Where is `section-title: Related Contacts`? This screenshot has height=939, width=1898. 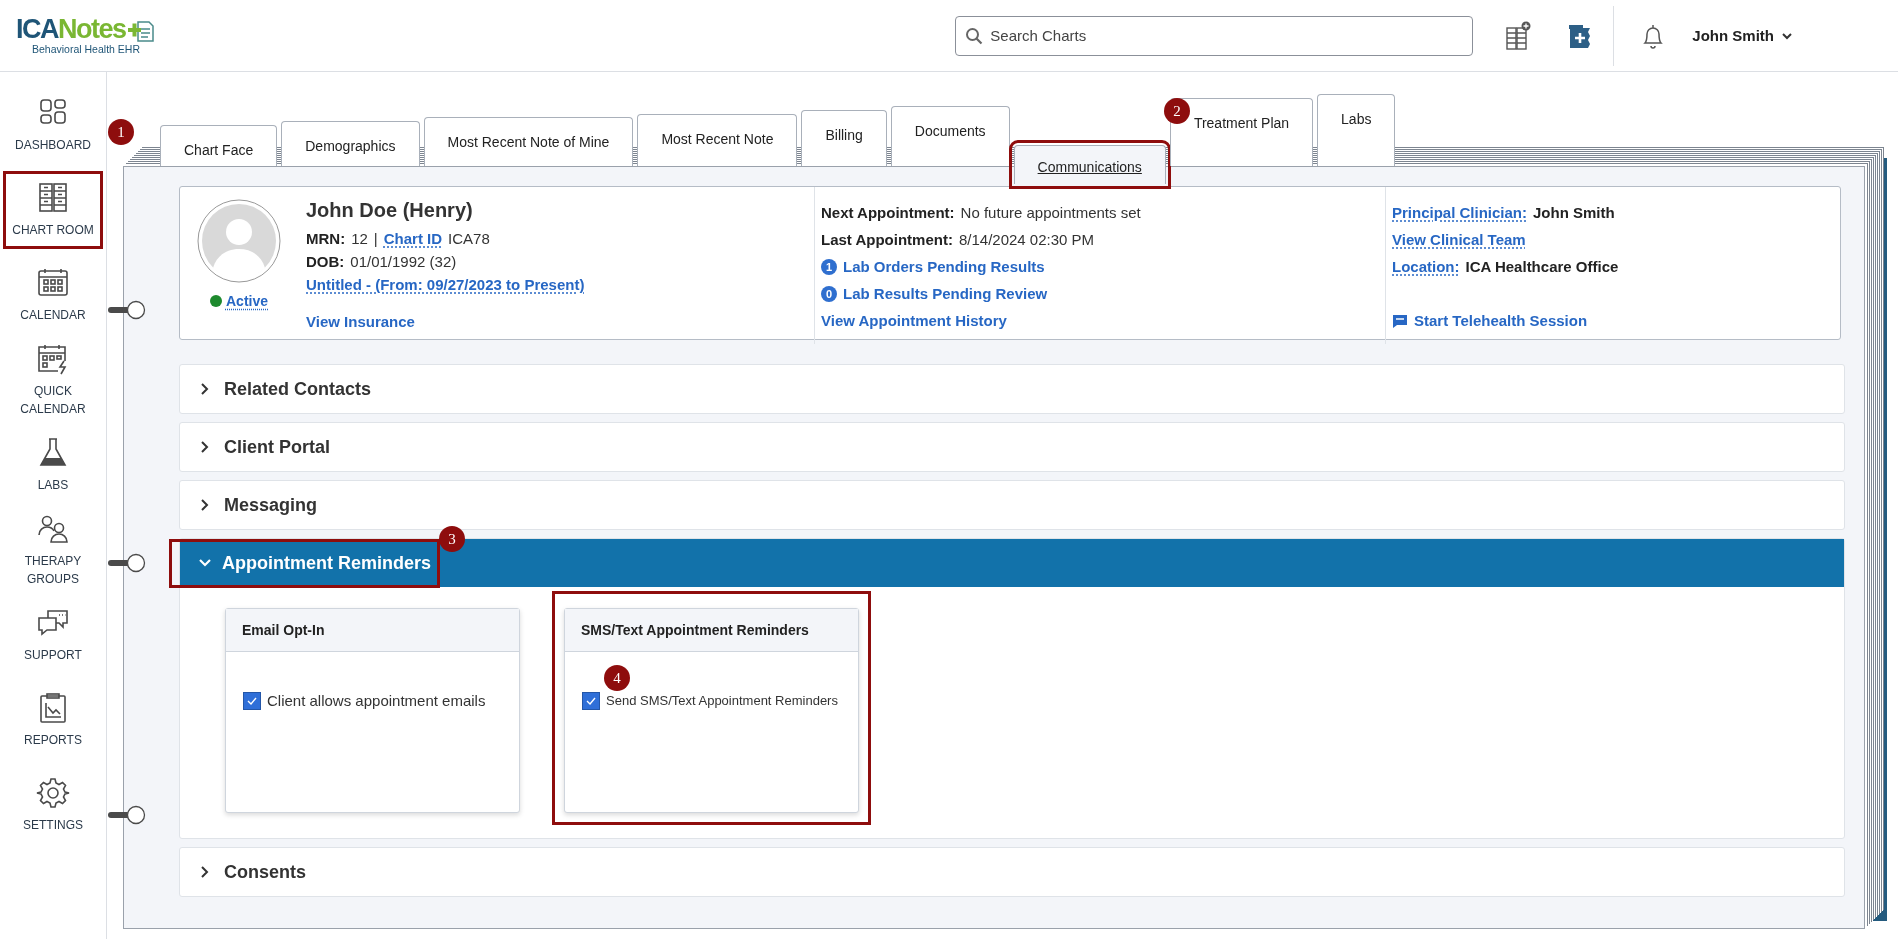
section-title: Related Contacts is located at coordinates (298, 389).